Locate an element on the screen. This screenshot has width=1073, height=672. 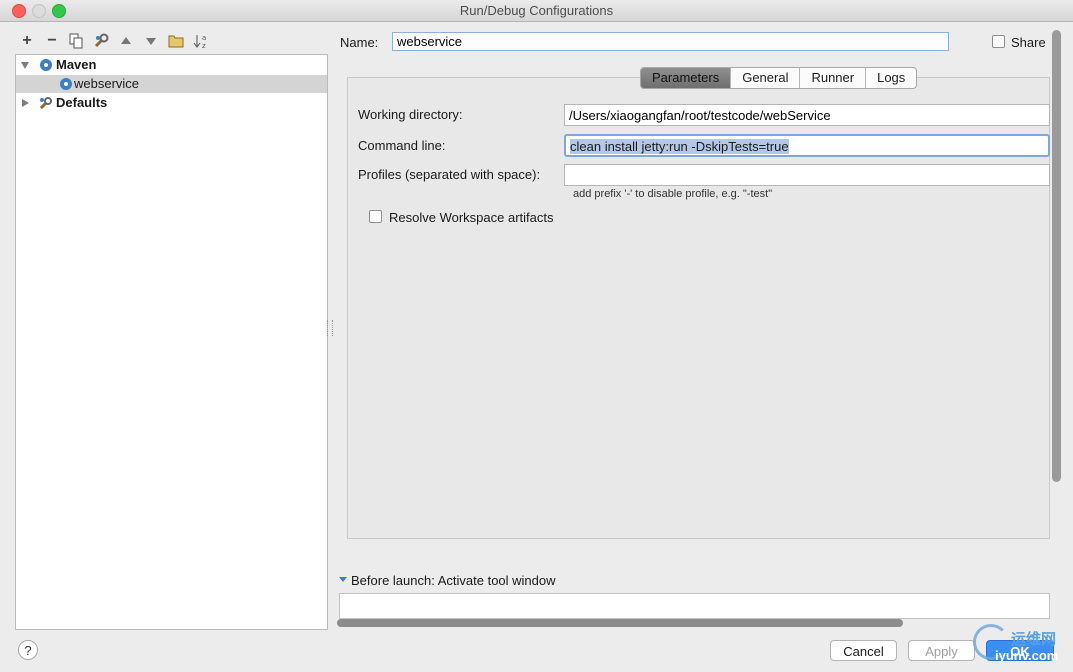
cancel-button: Cancel is located at coordinates (863, 650).